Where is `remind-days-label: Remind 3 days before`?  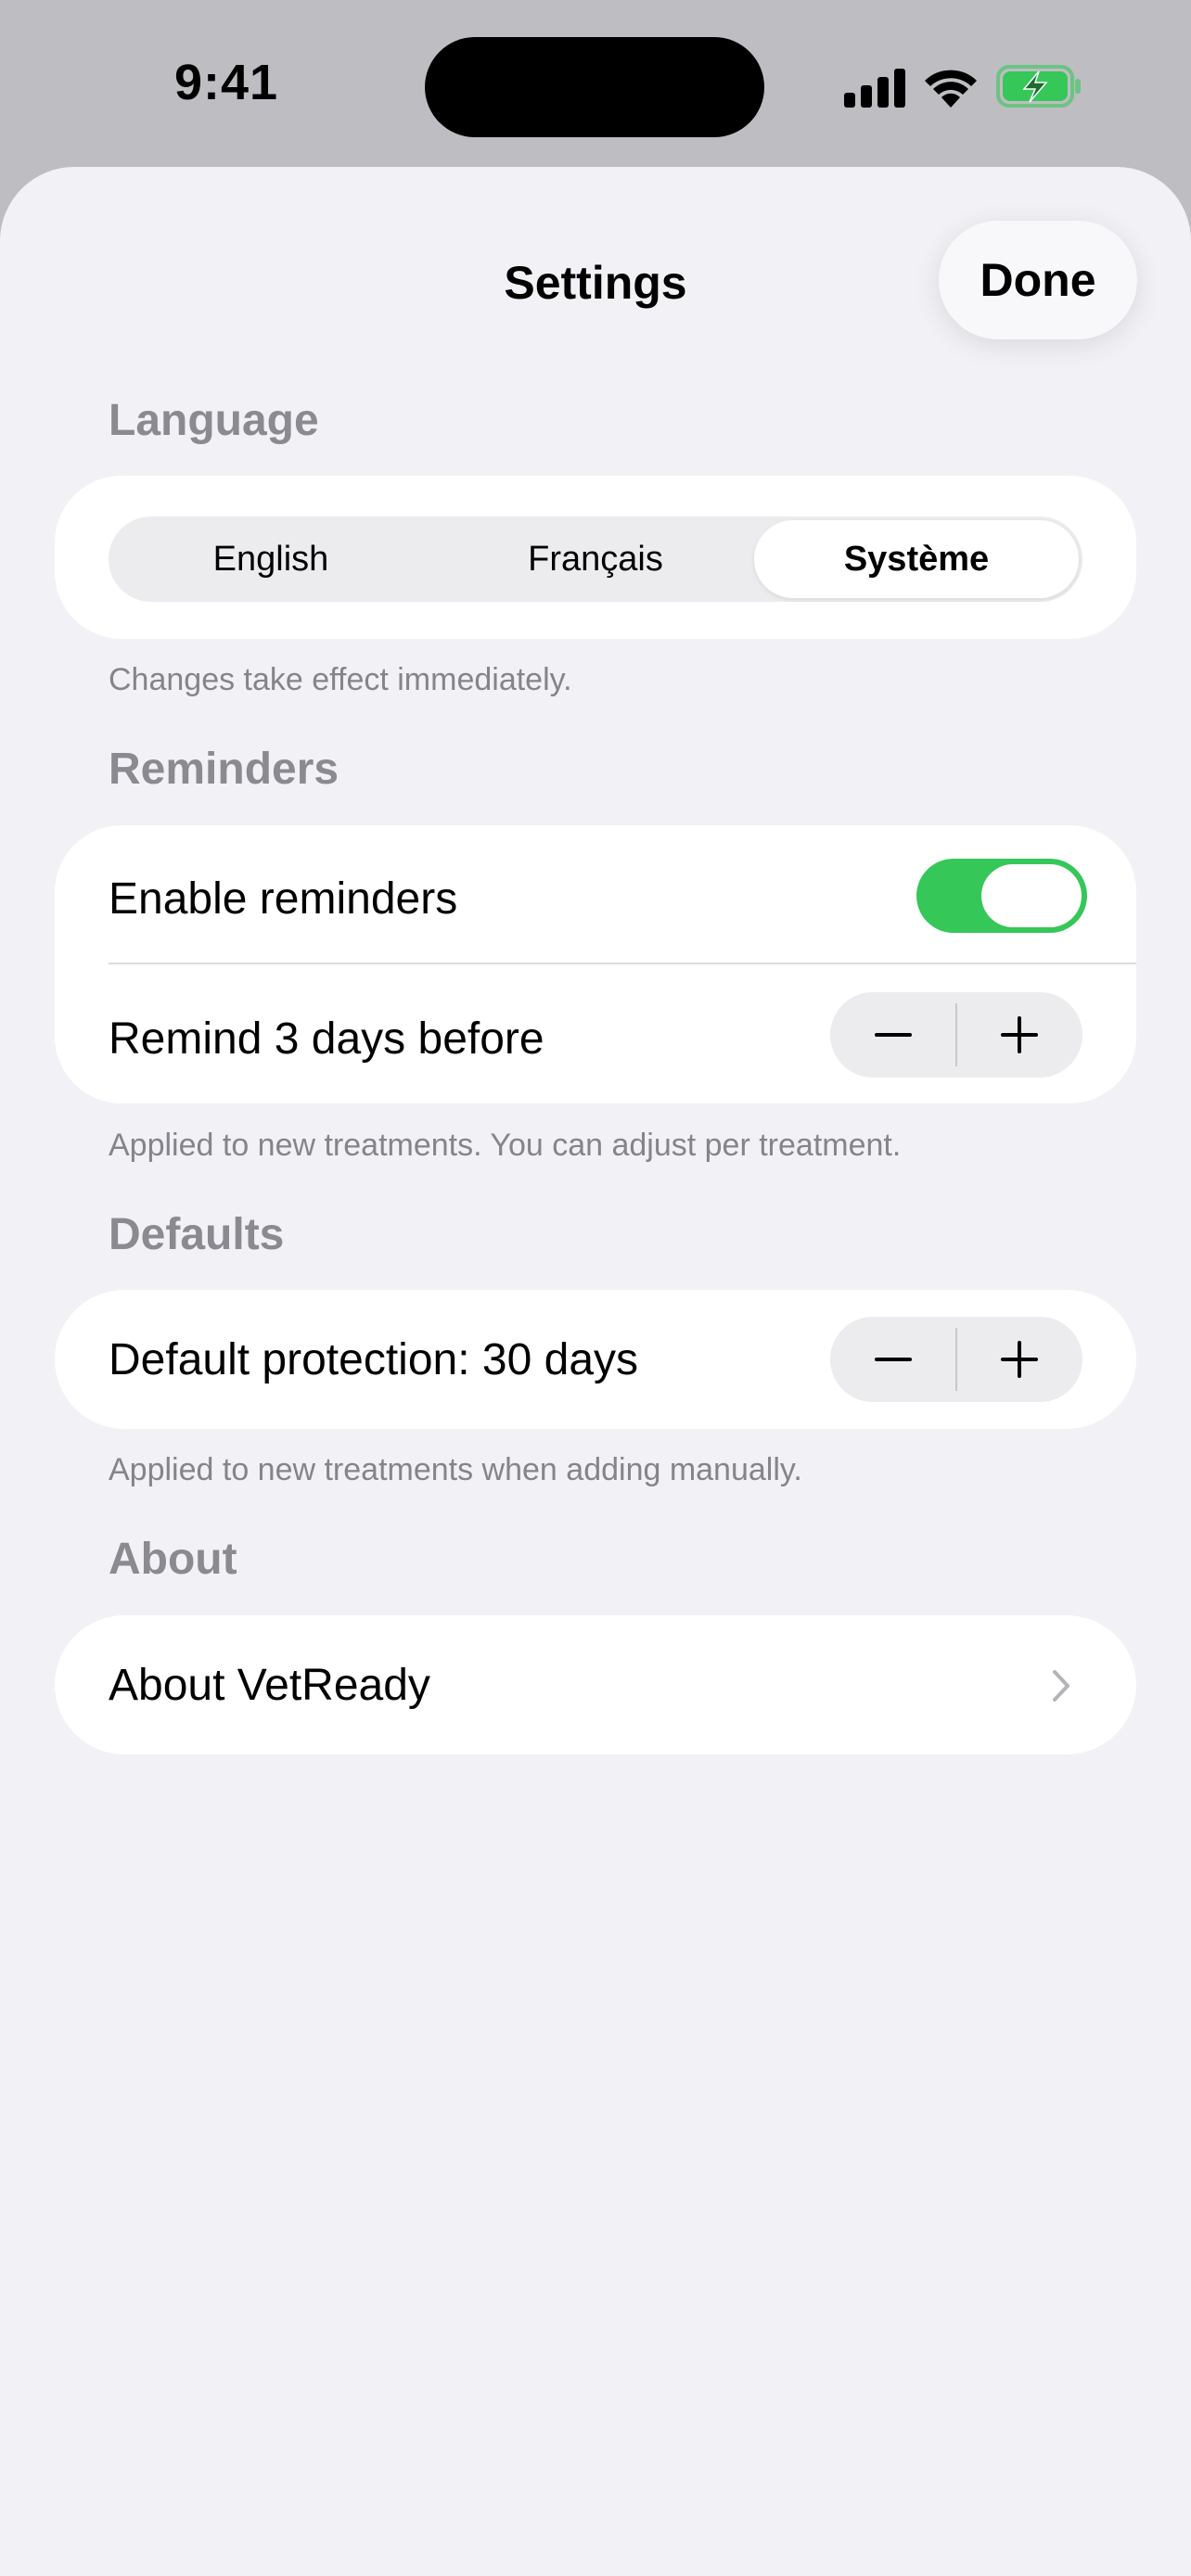 remind-days-label: Remind 3 days before is located at coordinates (326, 1039).